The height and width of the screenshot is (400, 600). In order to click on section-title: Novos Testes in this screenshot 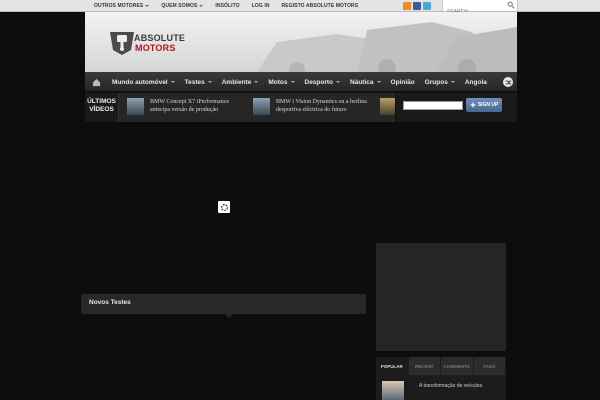, I will do `click(110, 302)`.